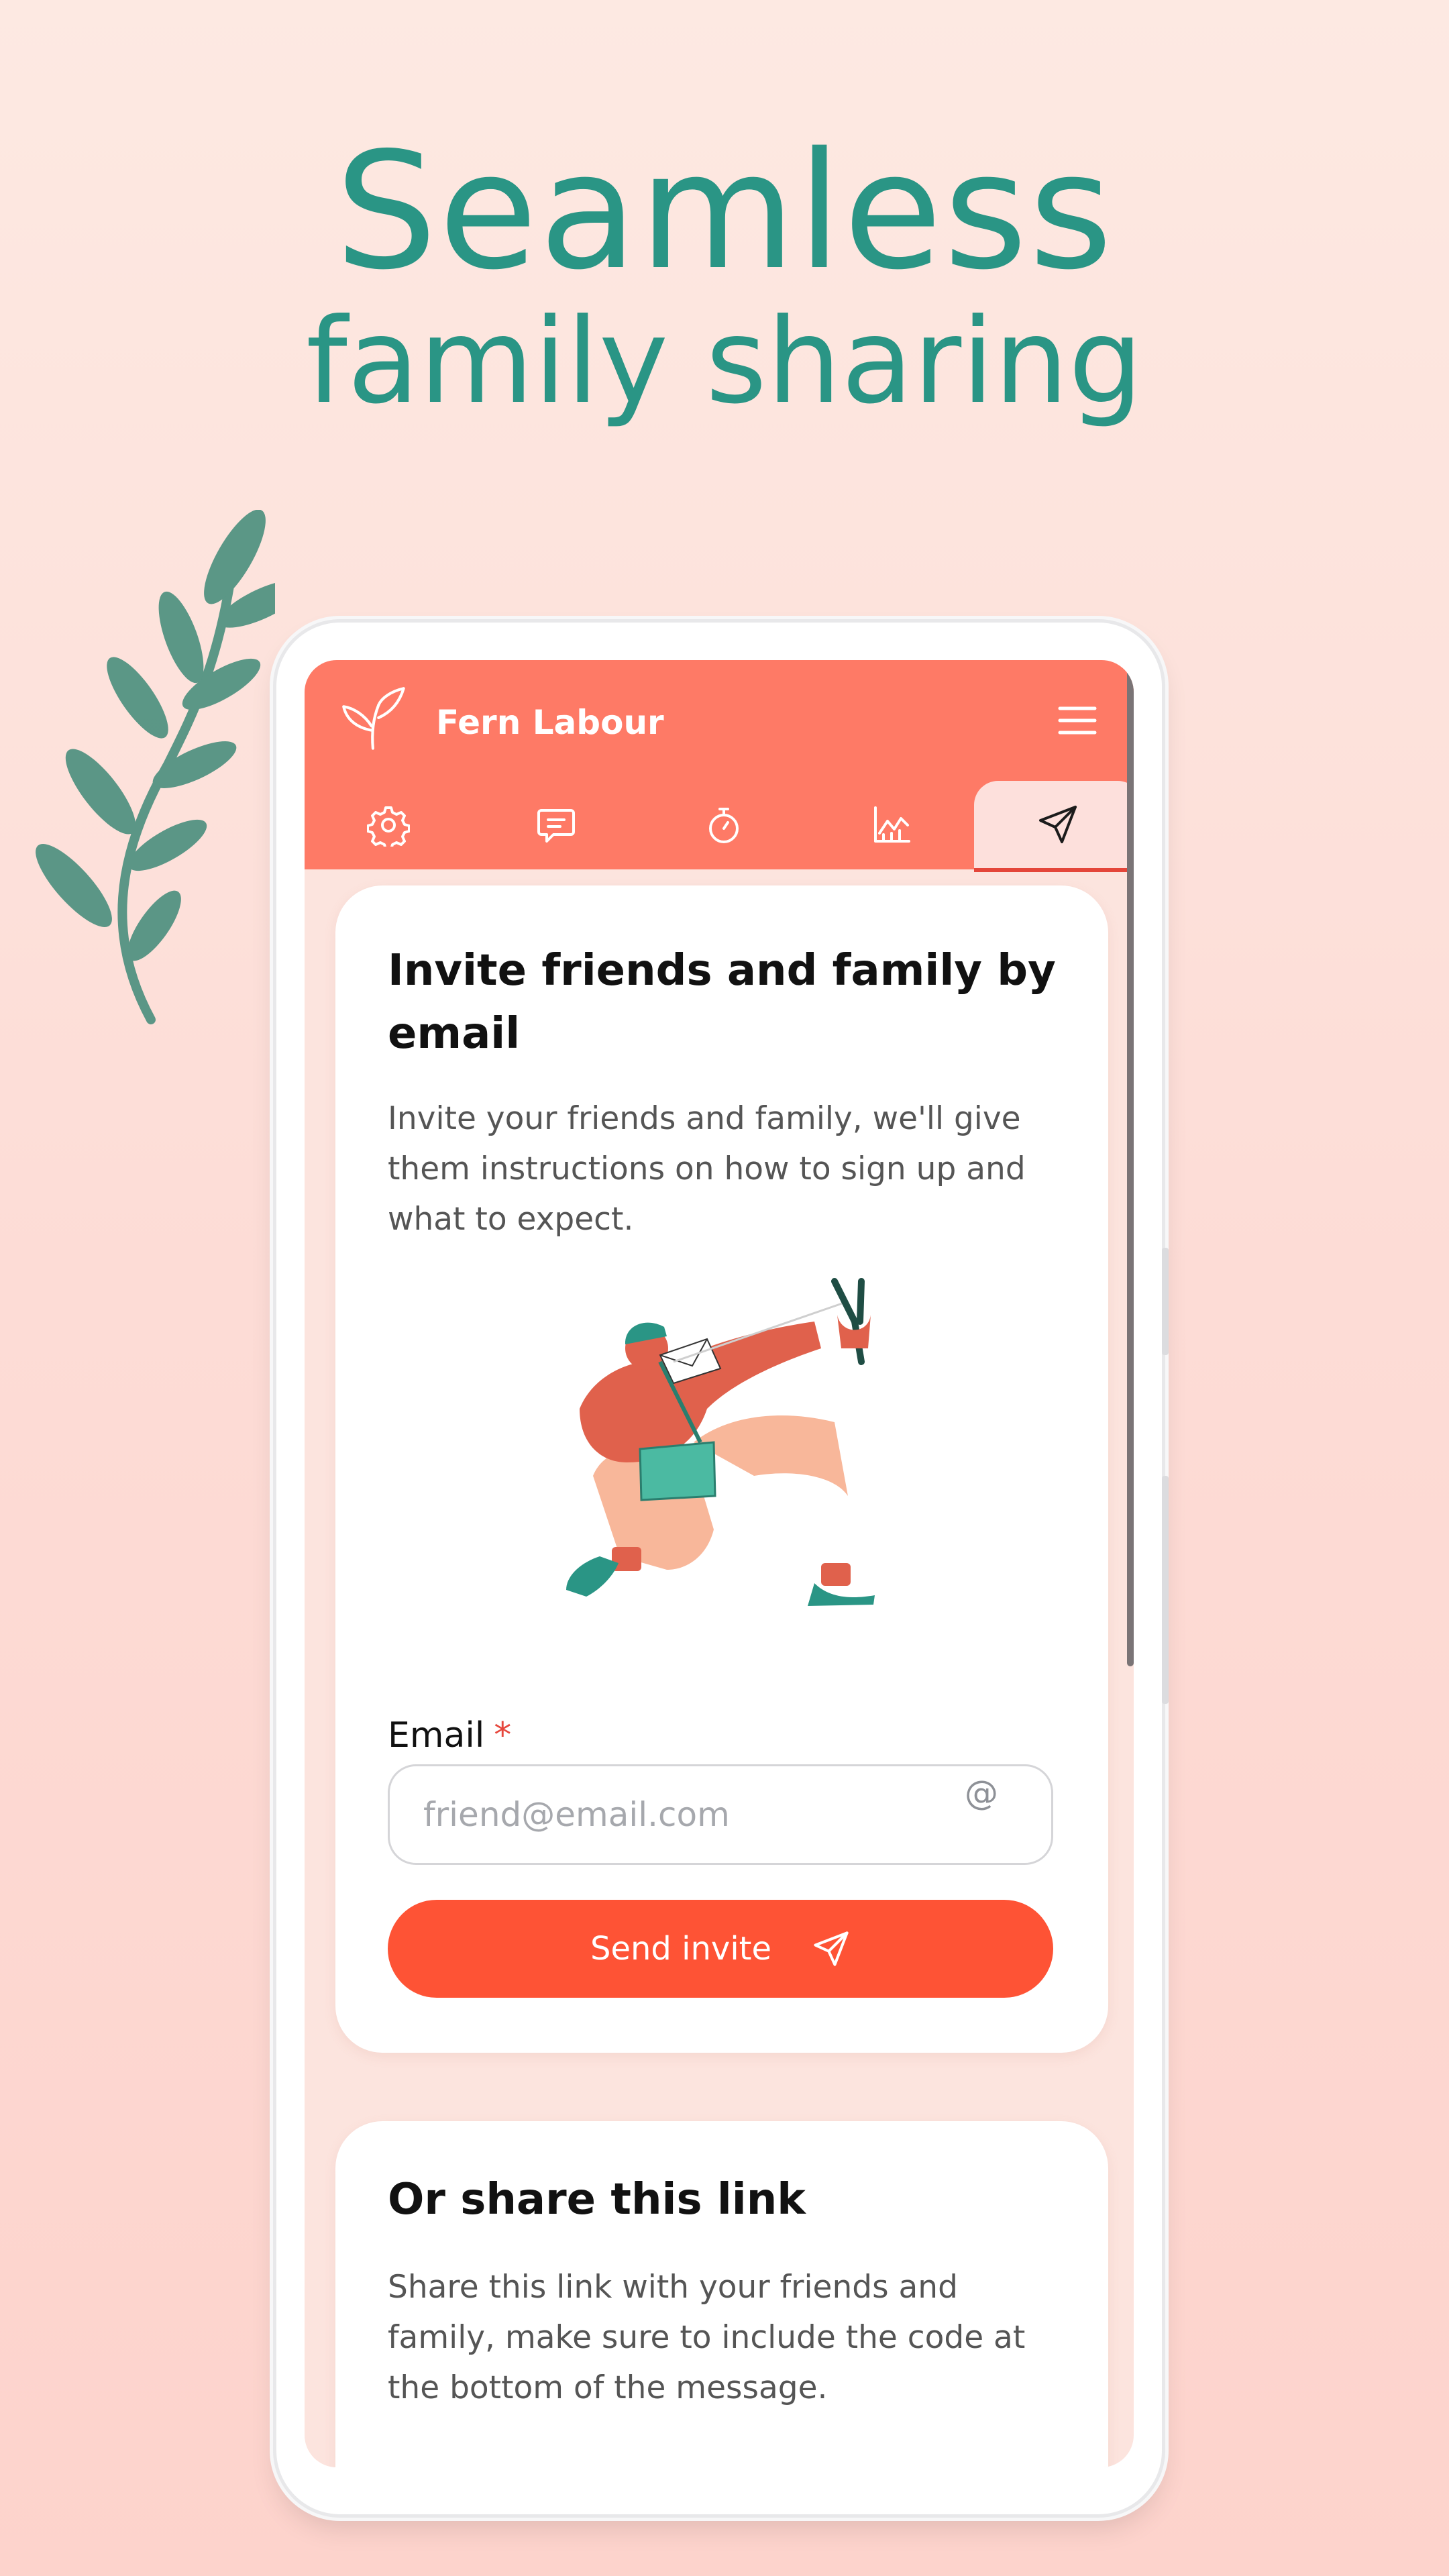  What do you see at coordinates (373, 718) in the screenshot?
I see `fern-logo-icon` at bounding box center [373, 718].